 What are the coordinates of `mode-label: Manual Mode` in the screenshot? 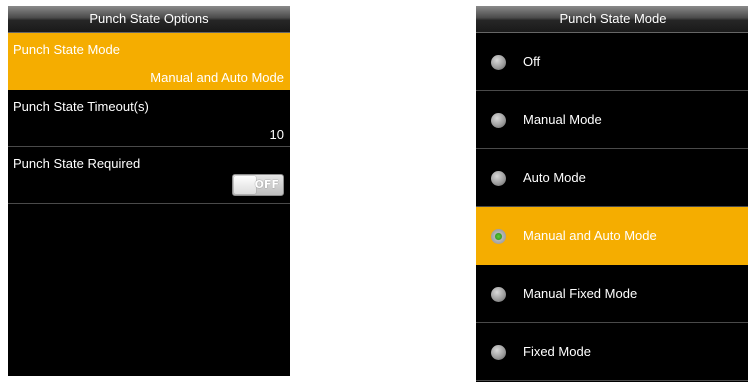 It's located at (562, 119).